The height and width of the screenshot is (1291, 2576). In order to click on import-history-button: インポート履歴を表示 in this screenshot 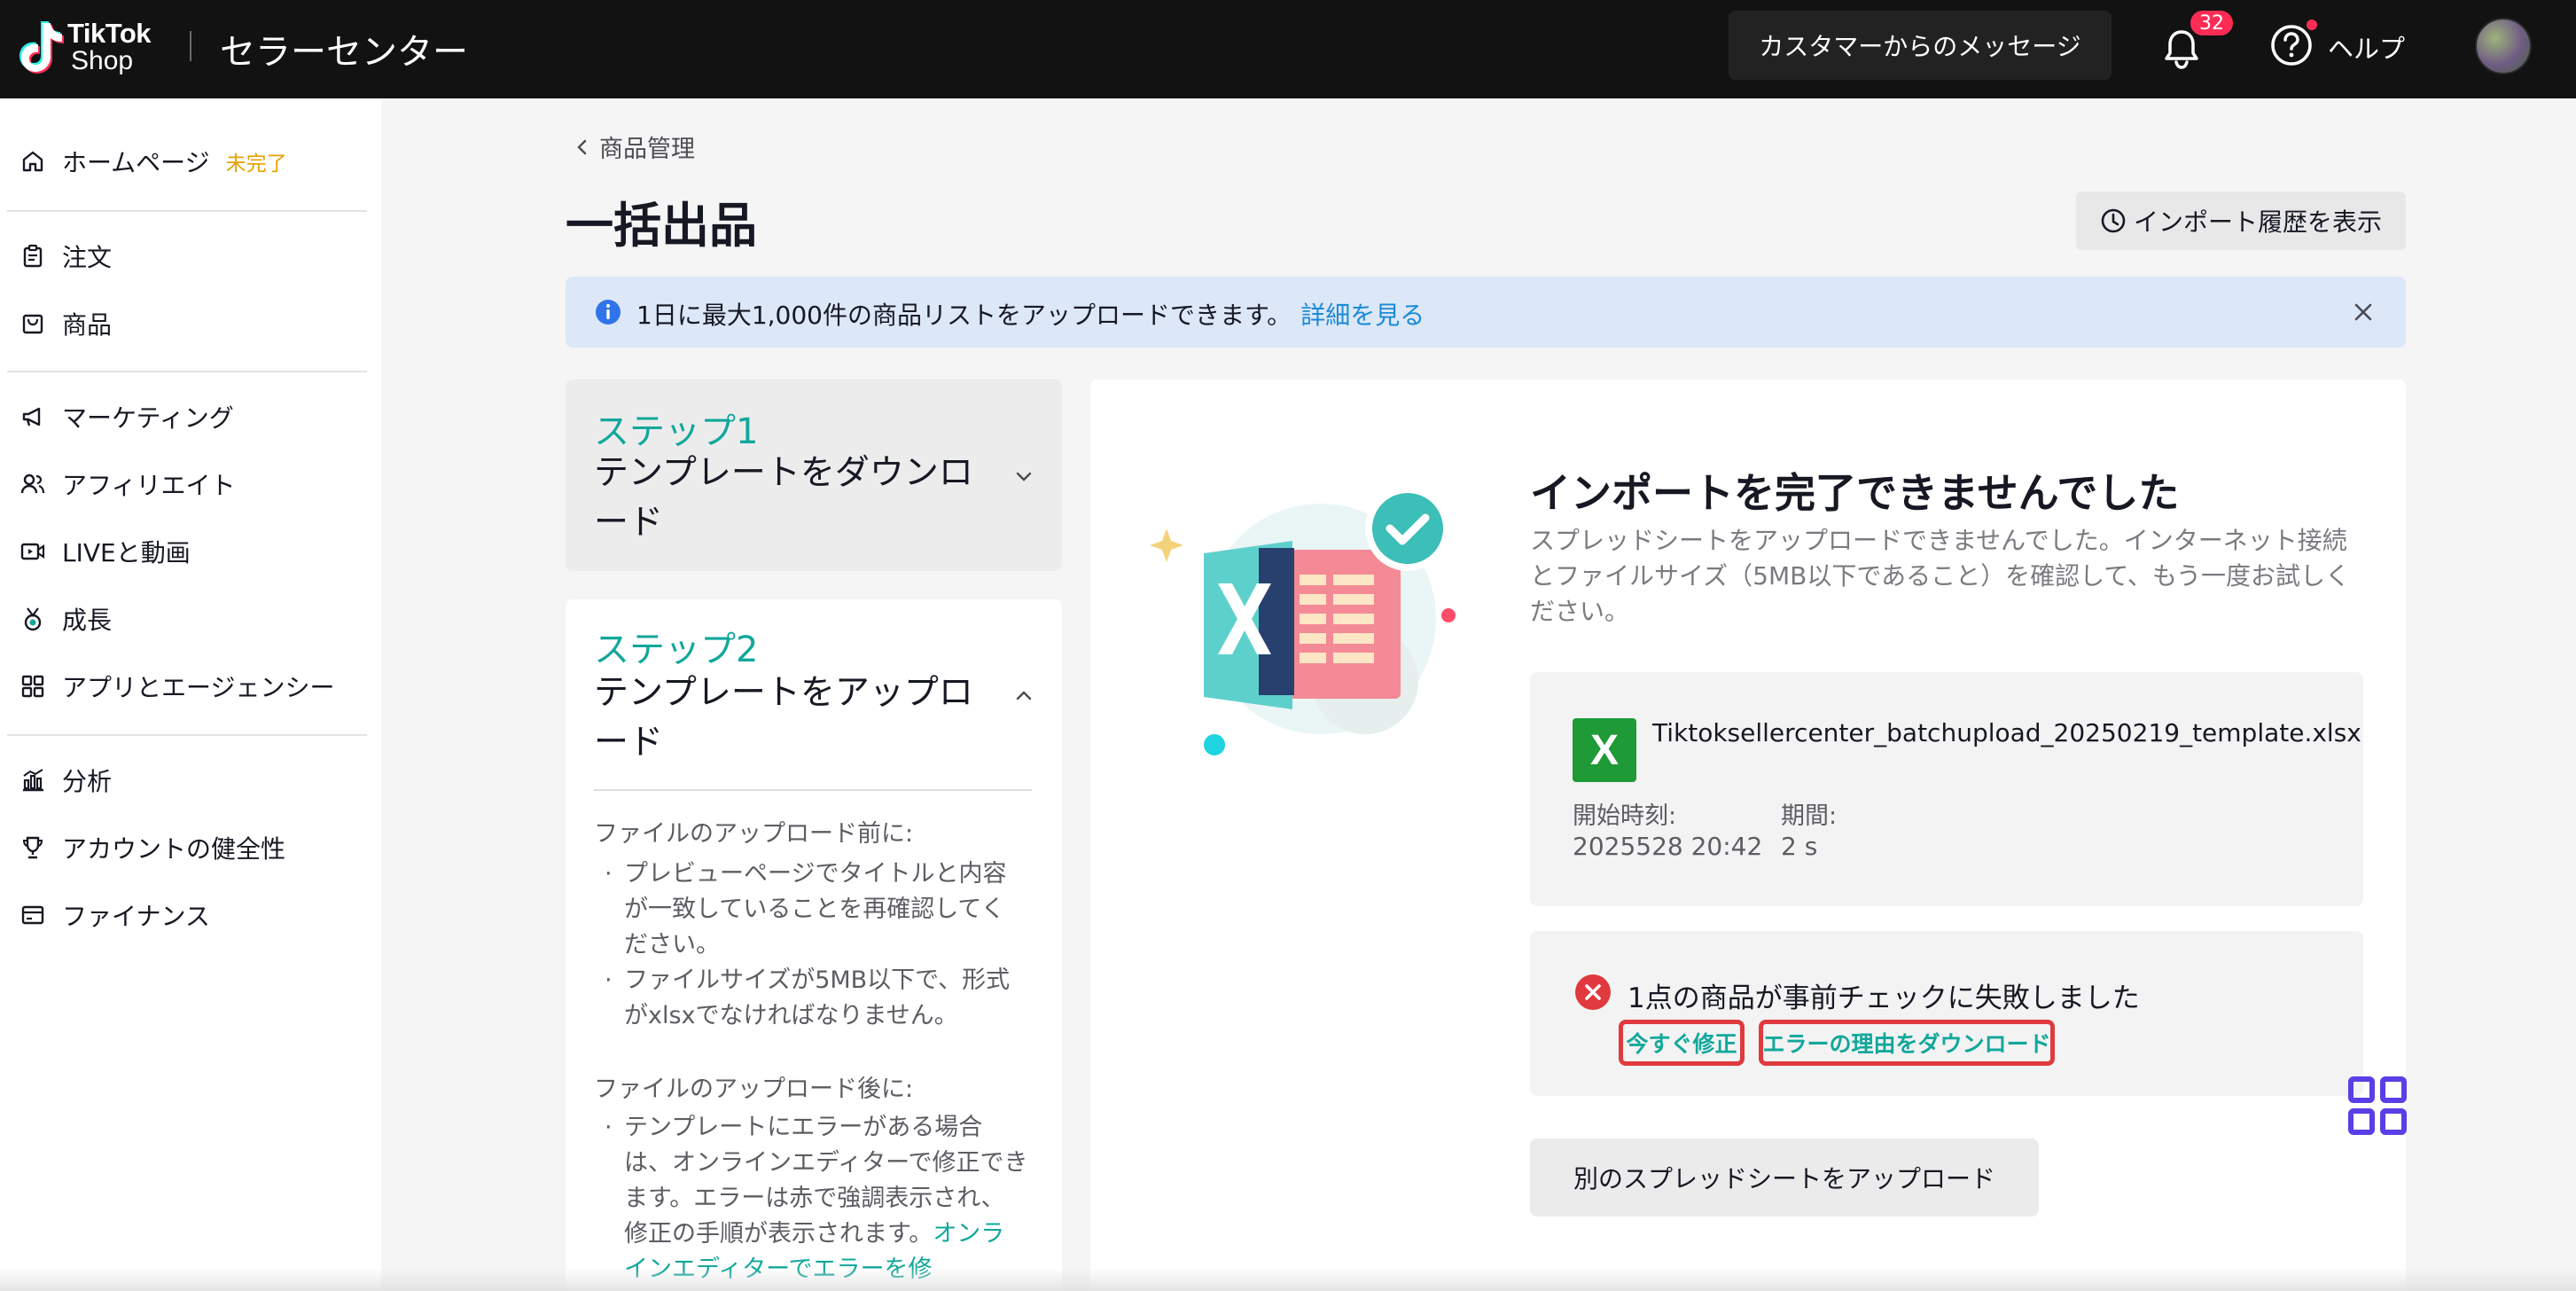, I will do `click(2241, 221)`.